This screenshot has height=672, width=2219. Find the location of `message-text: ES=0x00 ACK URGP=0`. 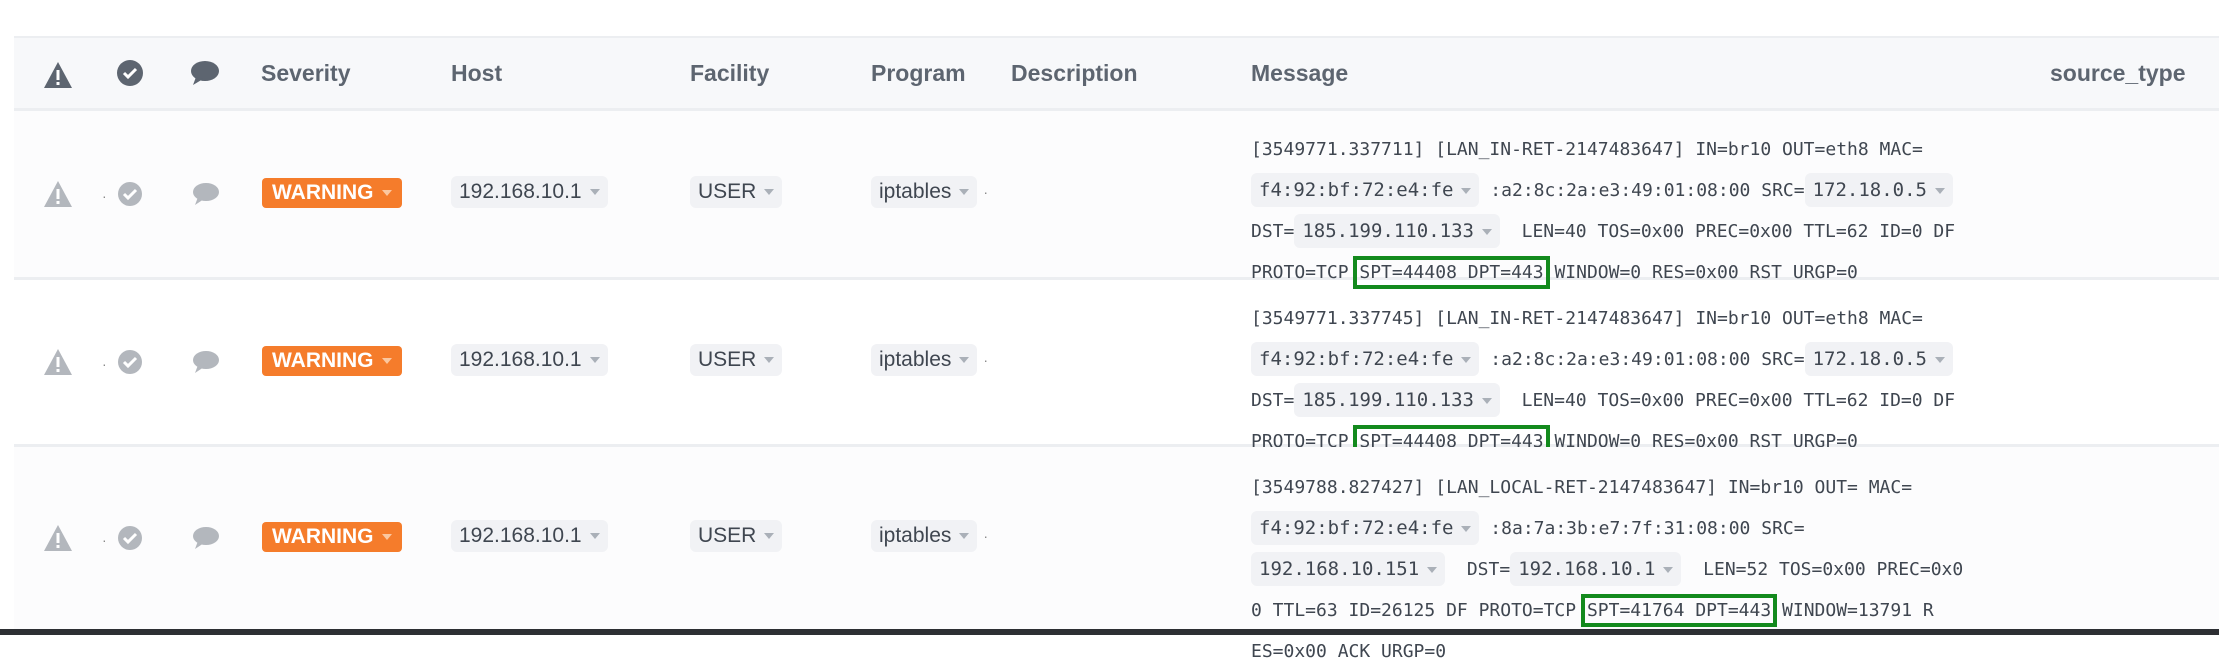

message-text: ES=0x00 ACK URGP=0 is located at coordinates (1349, 651).